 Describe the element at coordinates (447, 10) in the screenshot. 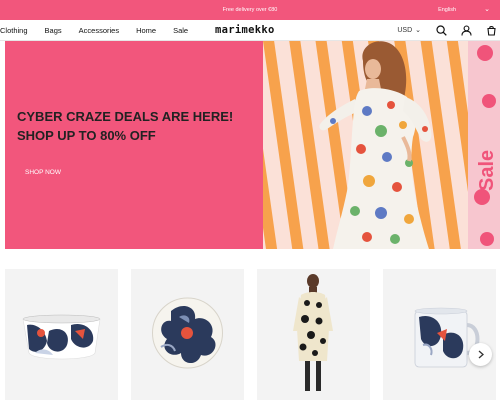

I see `language-label: English` at that location.